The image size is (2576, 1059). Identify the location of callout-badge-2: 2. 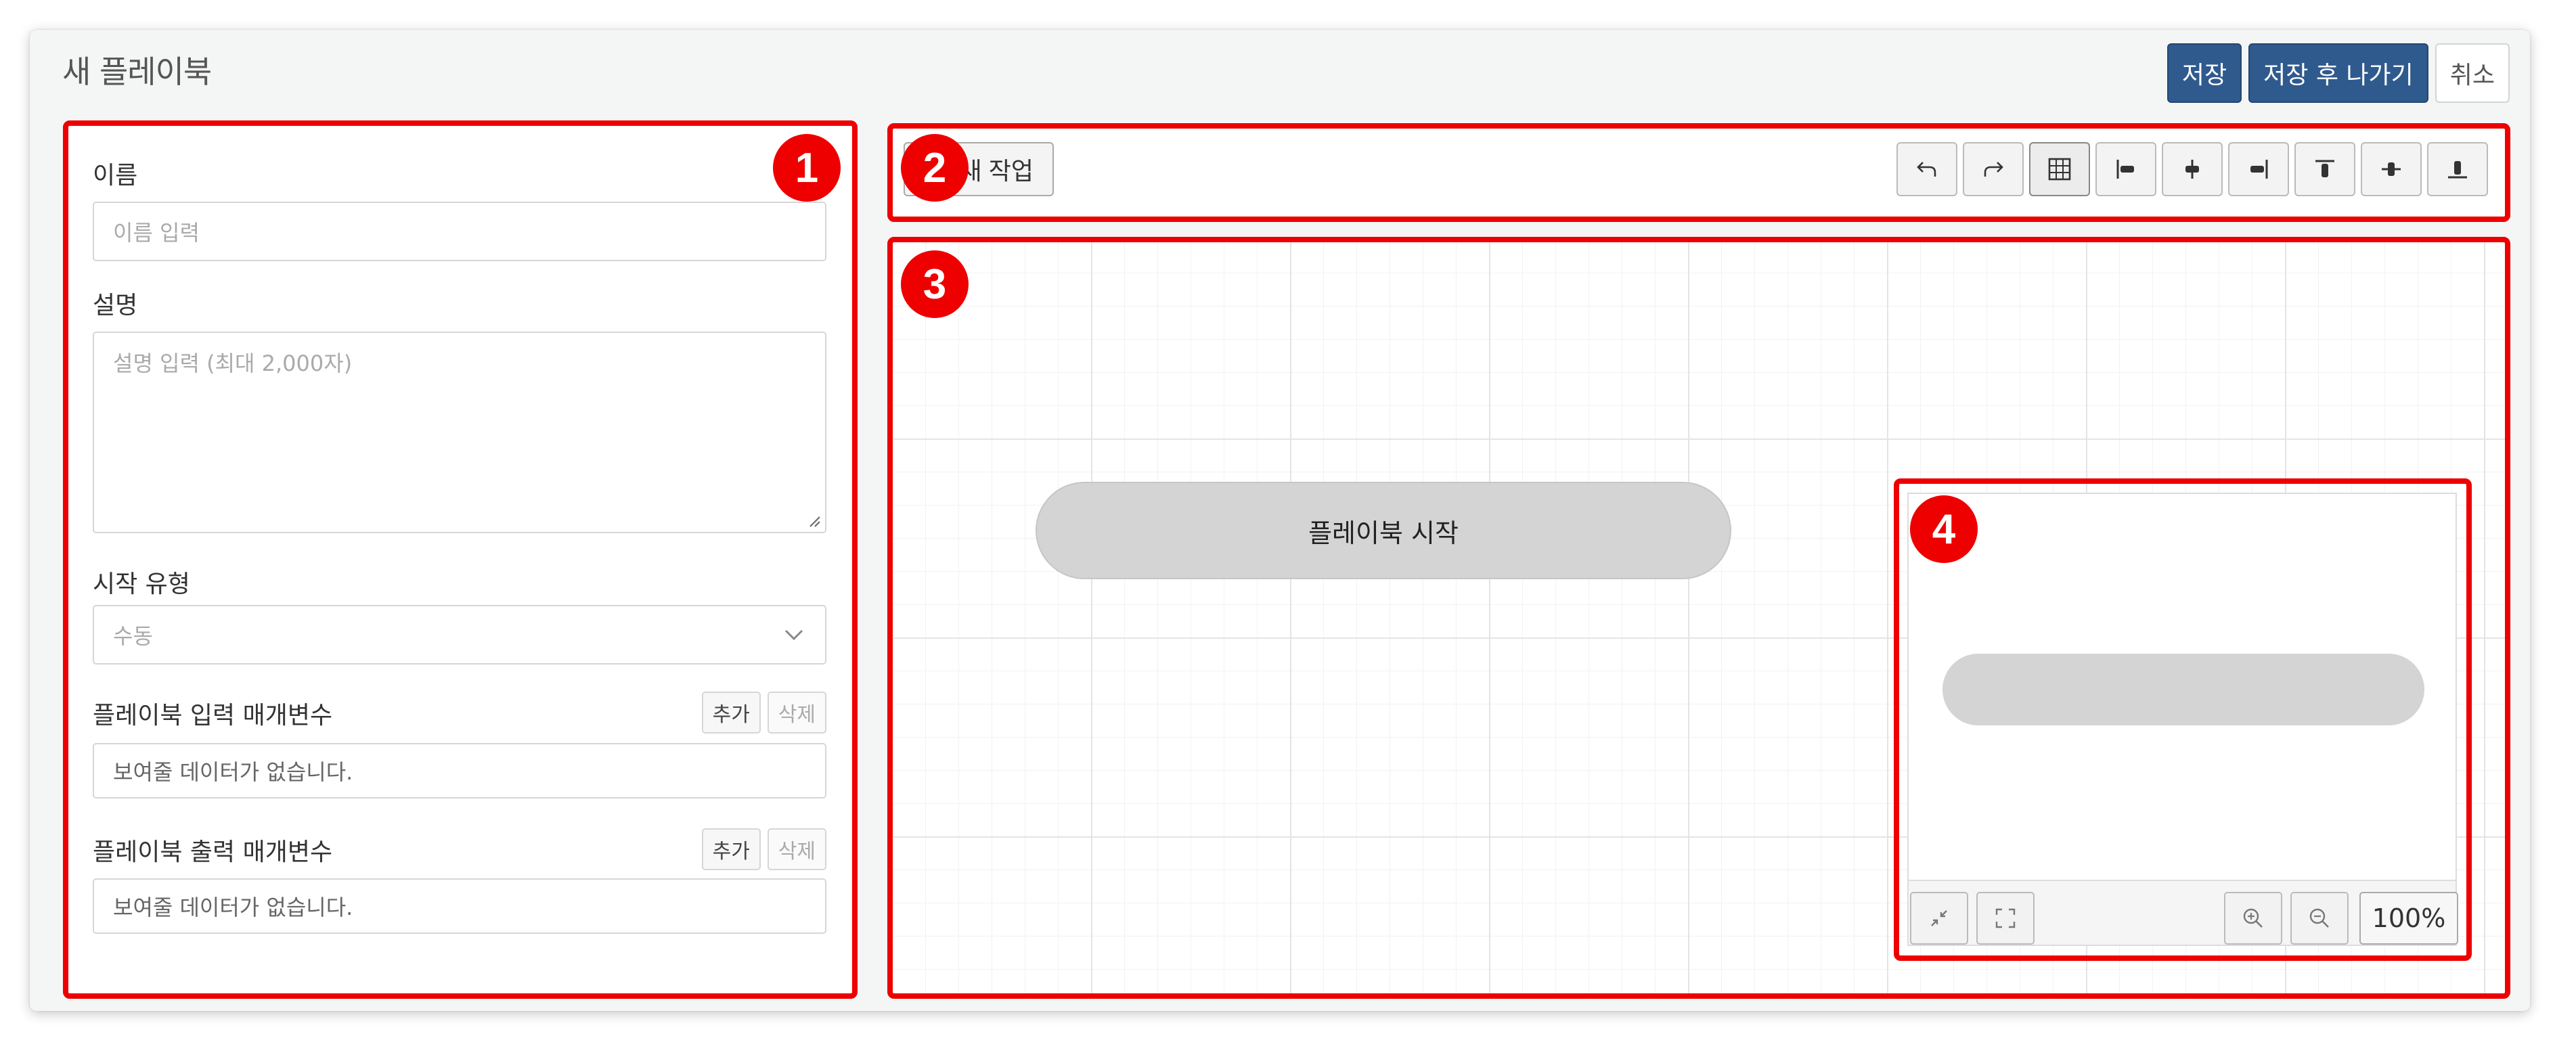
(935, 168).